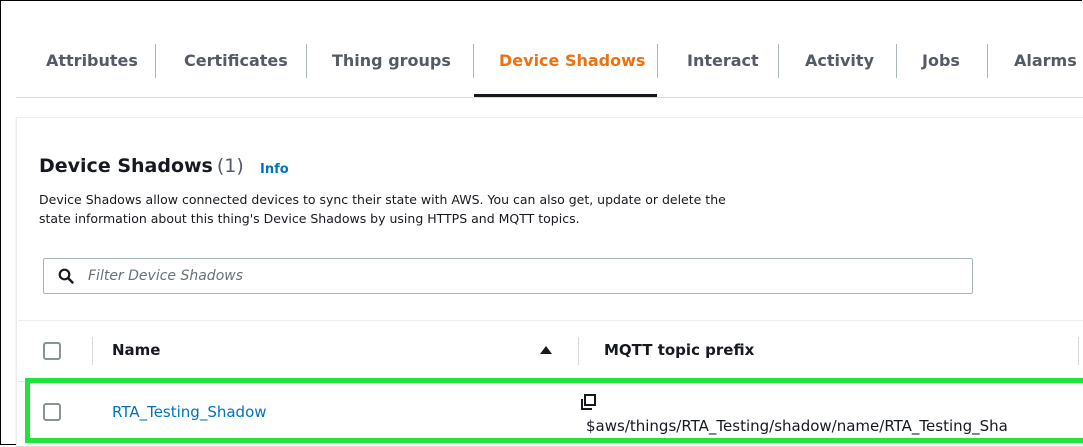 The image size is (1083, 447). I want to click on tab-alarms: Alarms, so click(1045, 60).